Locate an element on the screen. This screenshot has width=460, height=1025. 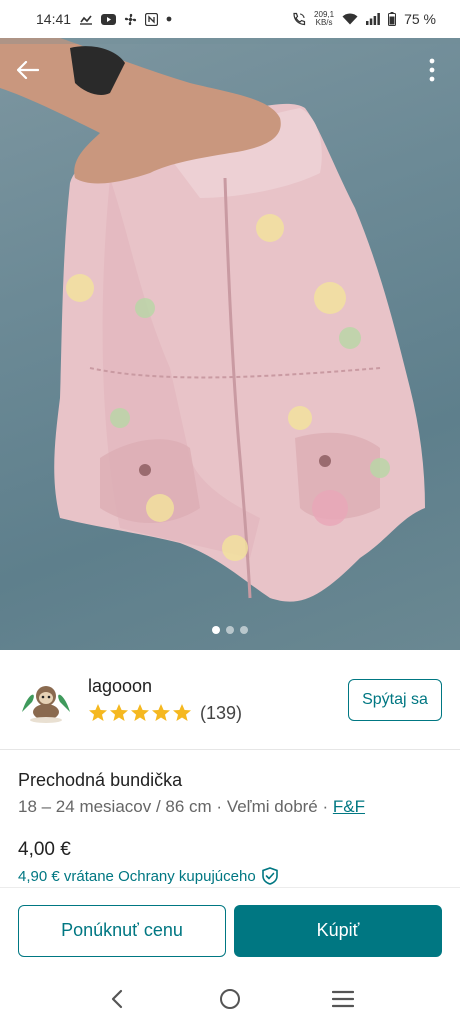
buy-button: Kúpiť is located at coordinates (338, 930).